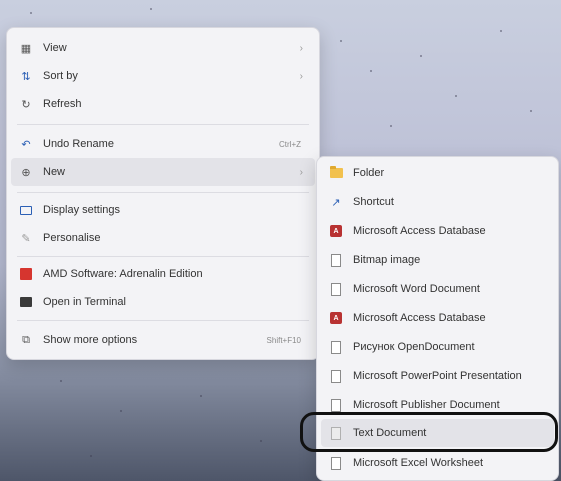 Image resolution: width=561 pixels, height=481 pixels. Describe the element at coordinates (163, 76) in the screenshot. I see `menu-item-sort-by: ⇅ Sort by ›` at that location.